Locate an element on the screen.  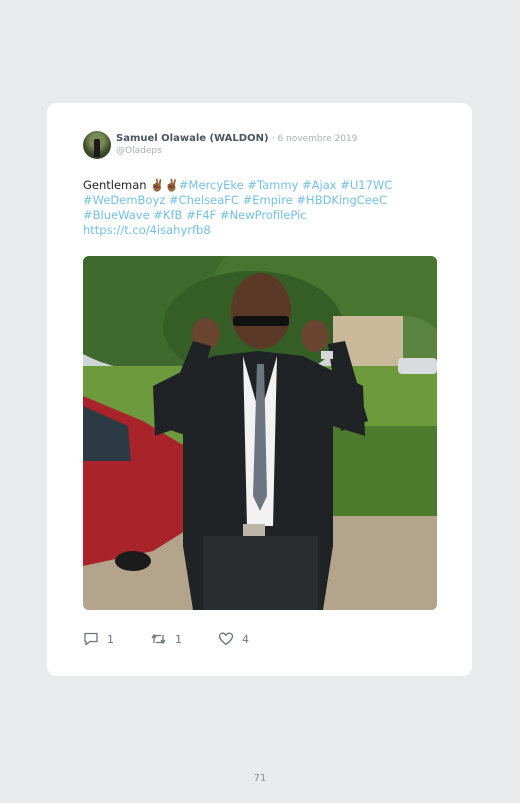
tweet-link: https://t.co/4isahyrfb8 is located at coordinates (147, 230).